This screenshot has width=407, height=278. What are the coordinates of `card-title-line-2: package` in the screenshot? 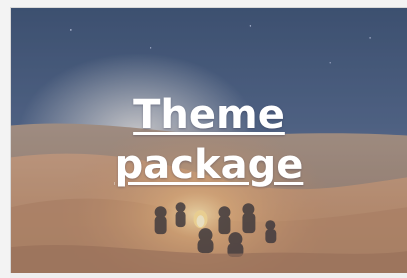 It's located at (209, 165).